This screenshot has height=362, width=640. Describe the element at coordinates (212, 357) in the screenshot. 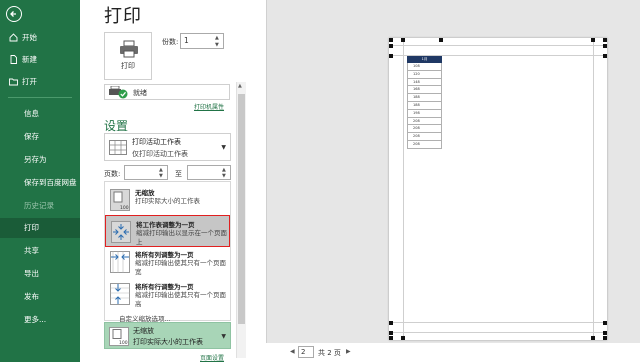

I see `page-setup-link: 页面设置` at that location.